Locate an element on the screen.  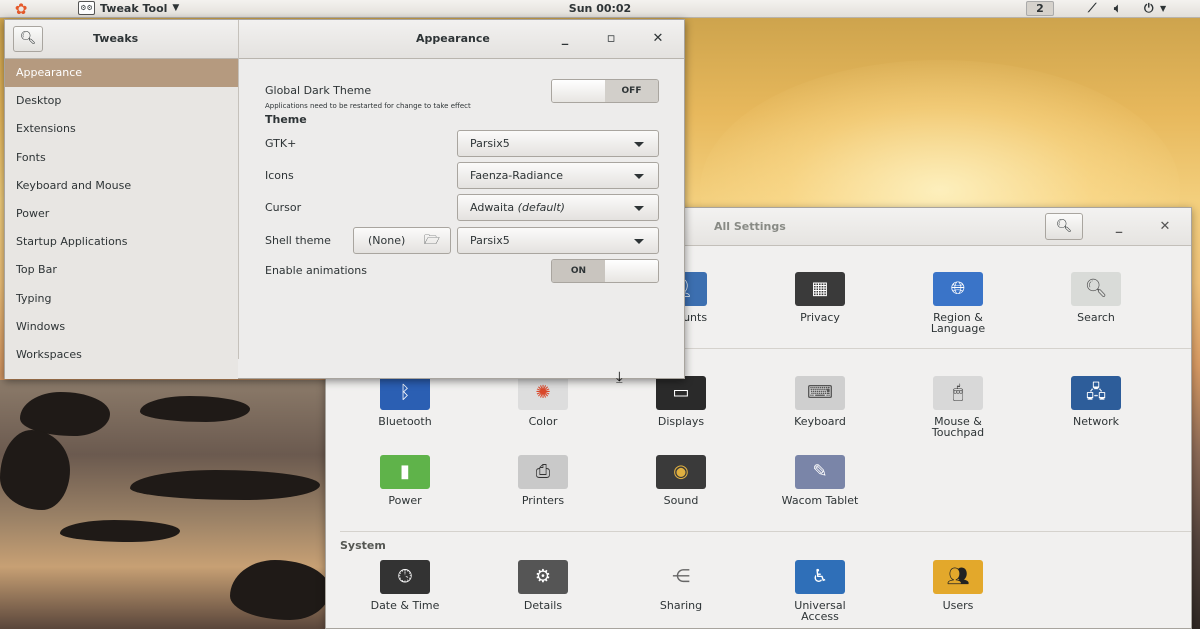
settings-item-network: 🖧︎ Network is located at coordinates (1096, 401).